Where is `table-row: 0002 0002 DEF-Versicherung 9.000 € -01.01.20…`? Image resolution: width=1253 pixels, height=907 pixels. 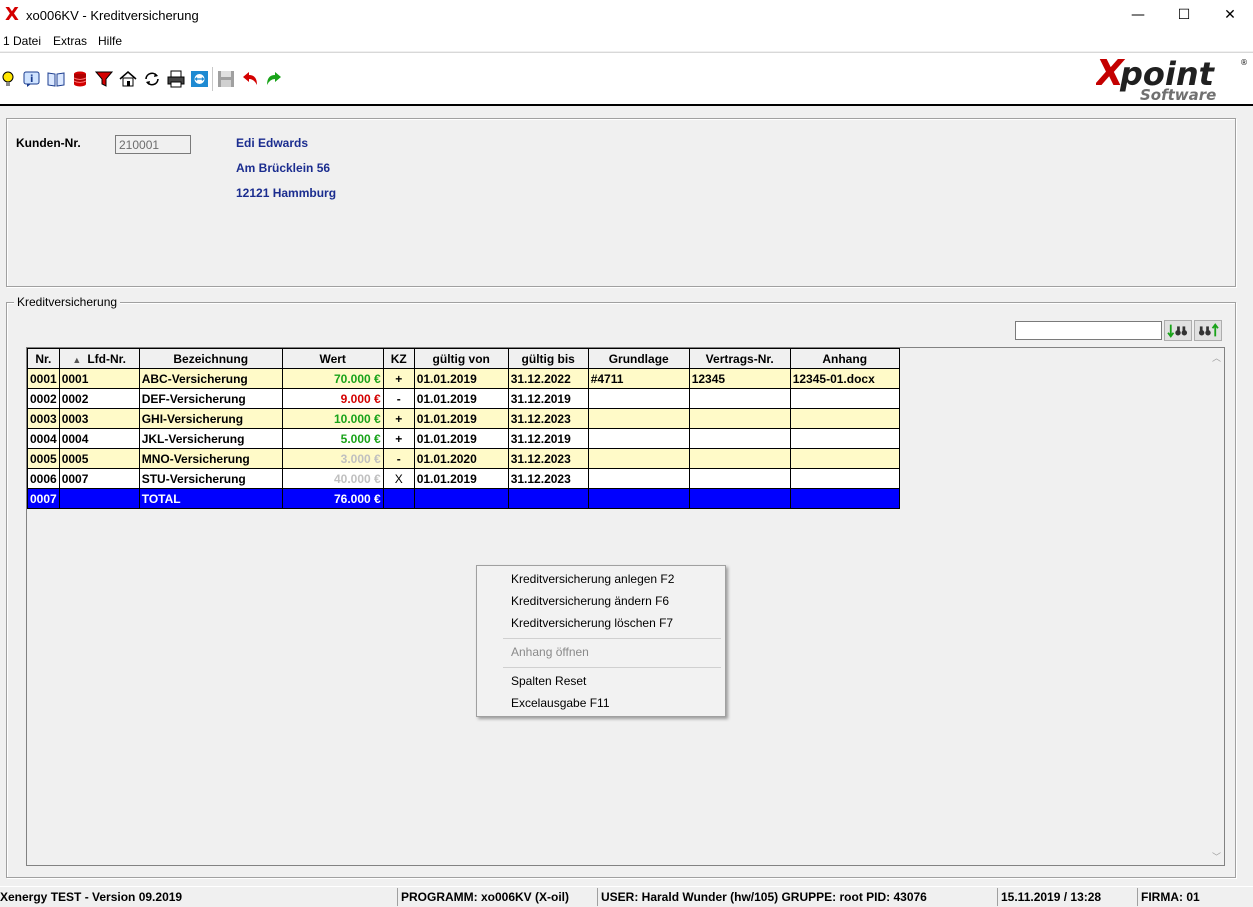
table-row: 0002 0002 DEF-Versicherung 9.000 € -01.01.20… is located at coordinates (463, 398).